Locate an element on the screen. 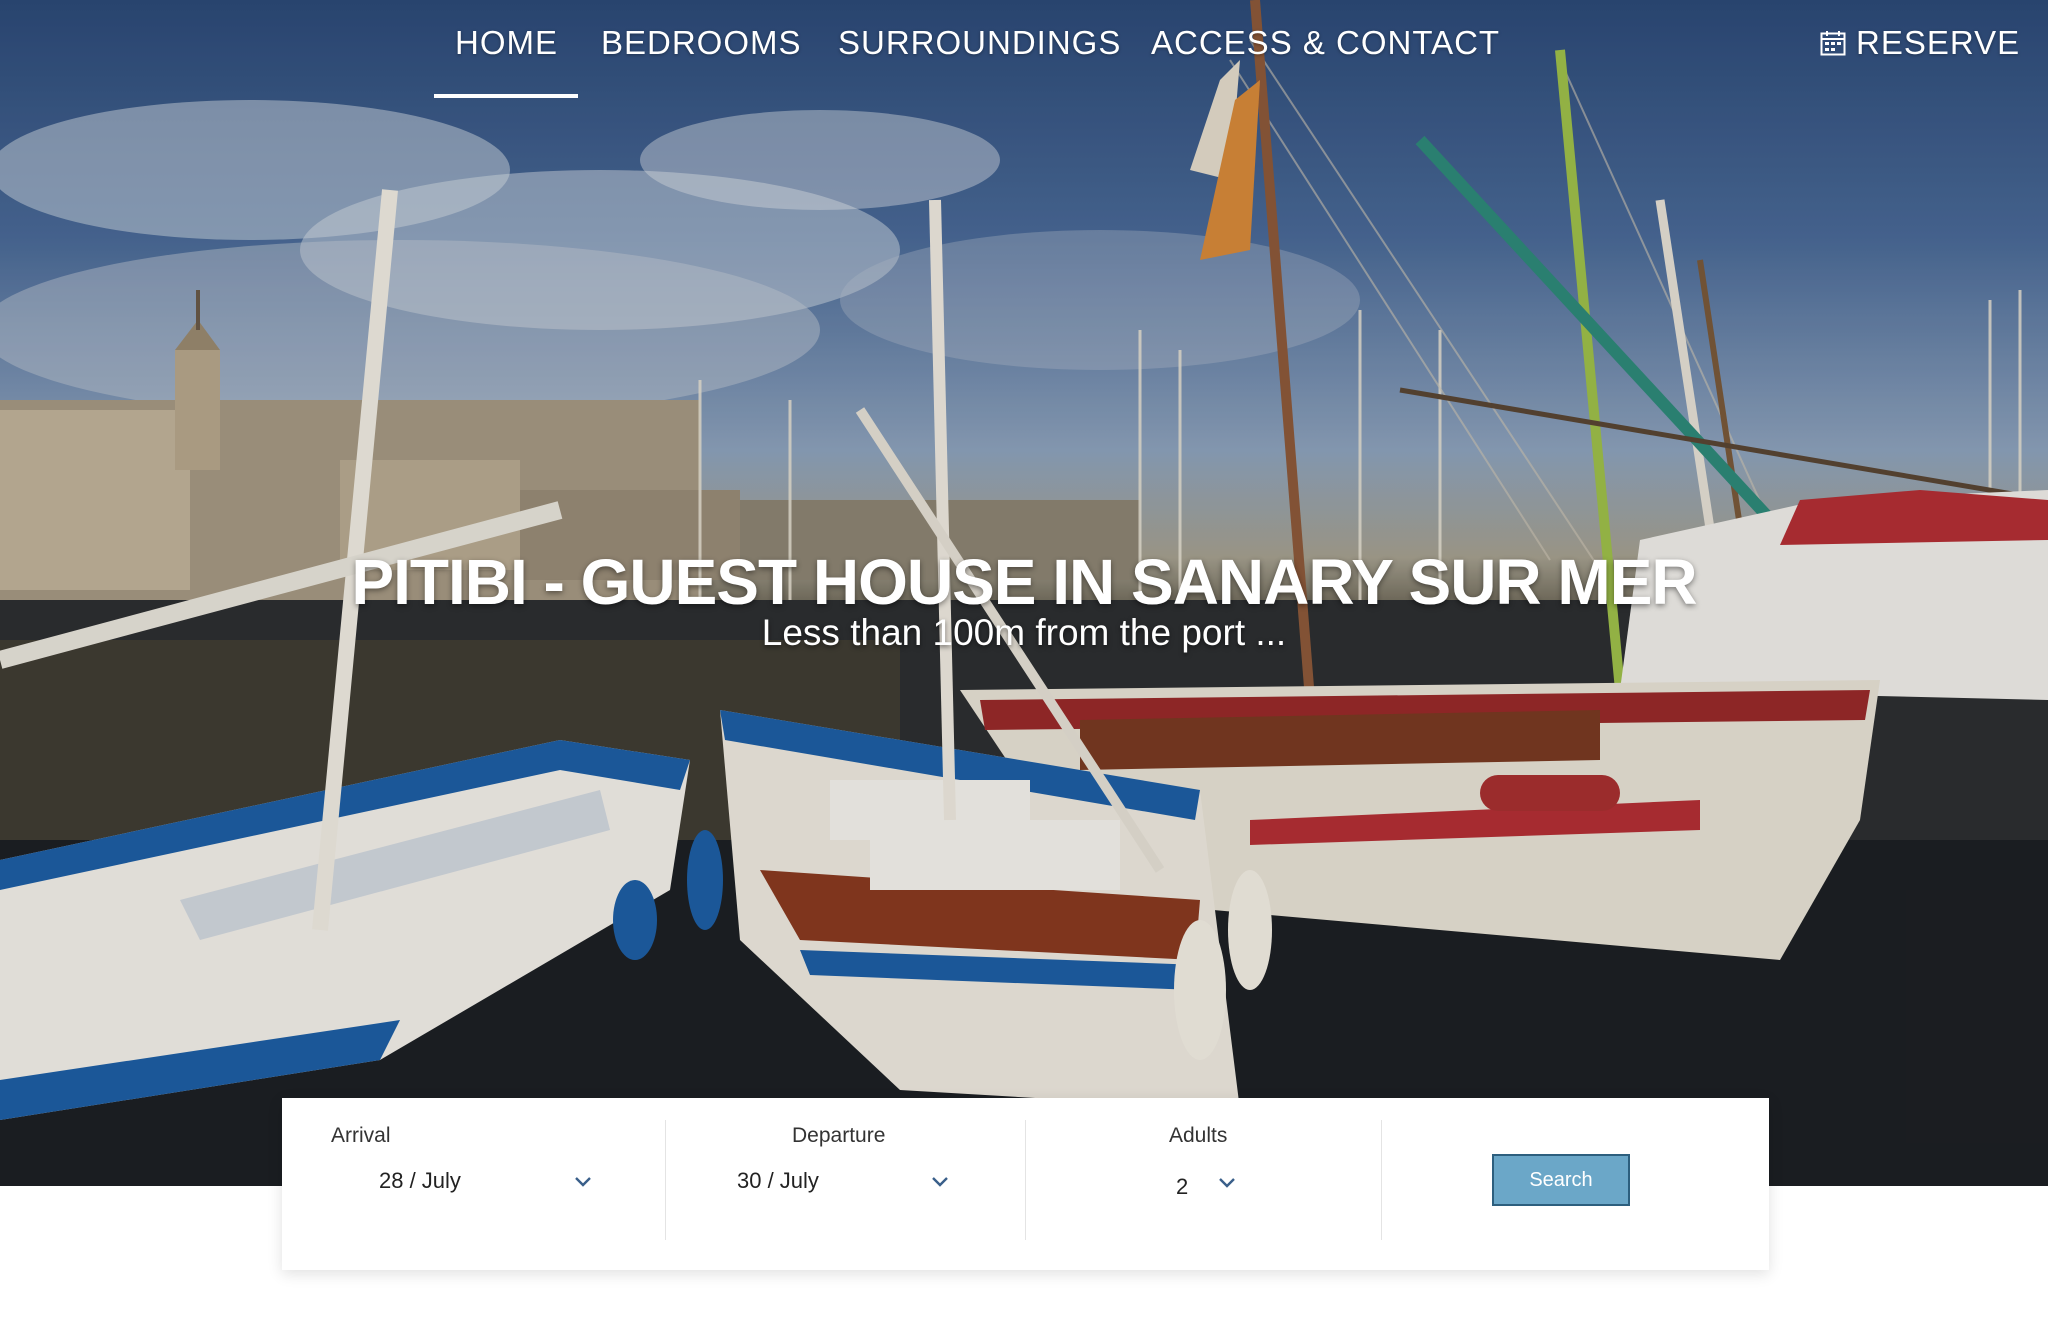 The width and height of the screenshot is (2048, 1334). arrival-select: 28 / July is located at coordinates (420, 1181).